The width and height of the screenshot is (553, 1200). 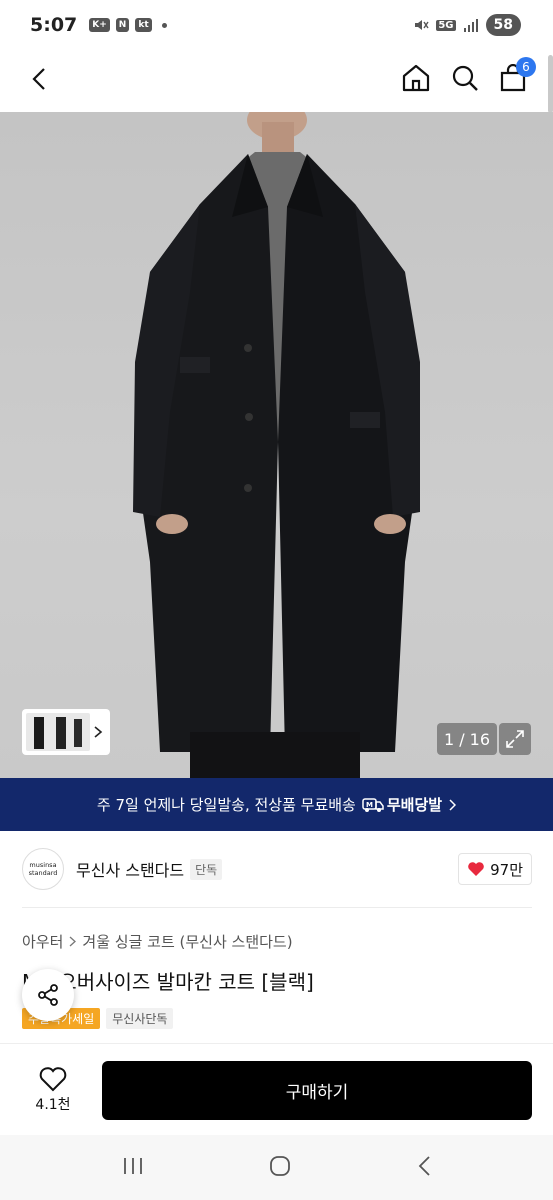 I want to click on status-time: 5:07, so click(x=54, y=25).